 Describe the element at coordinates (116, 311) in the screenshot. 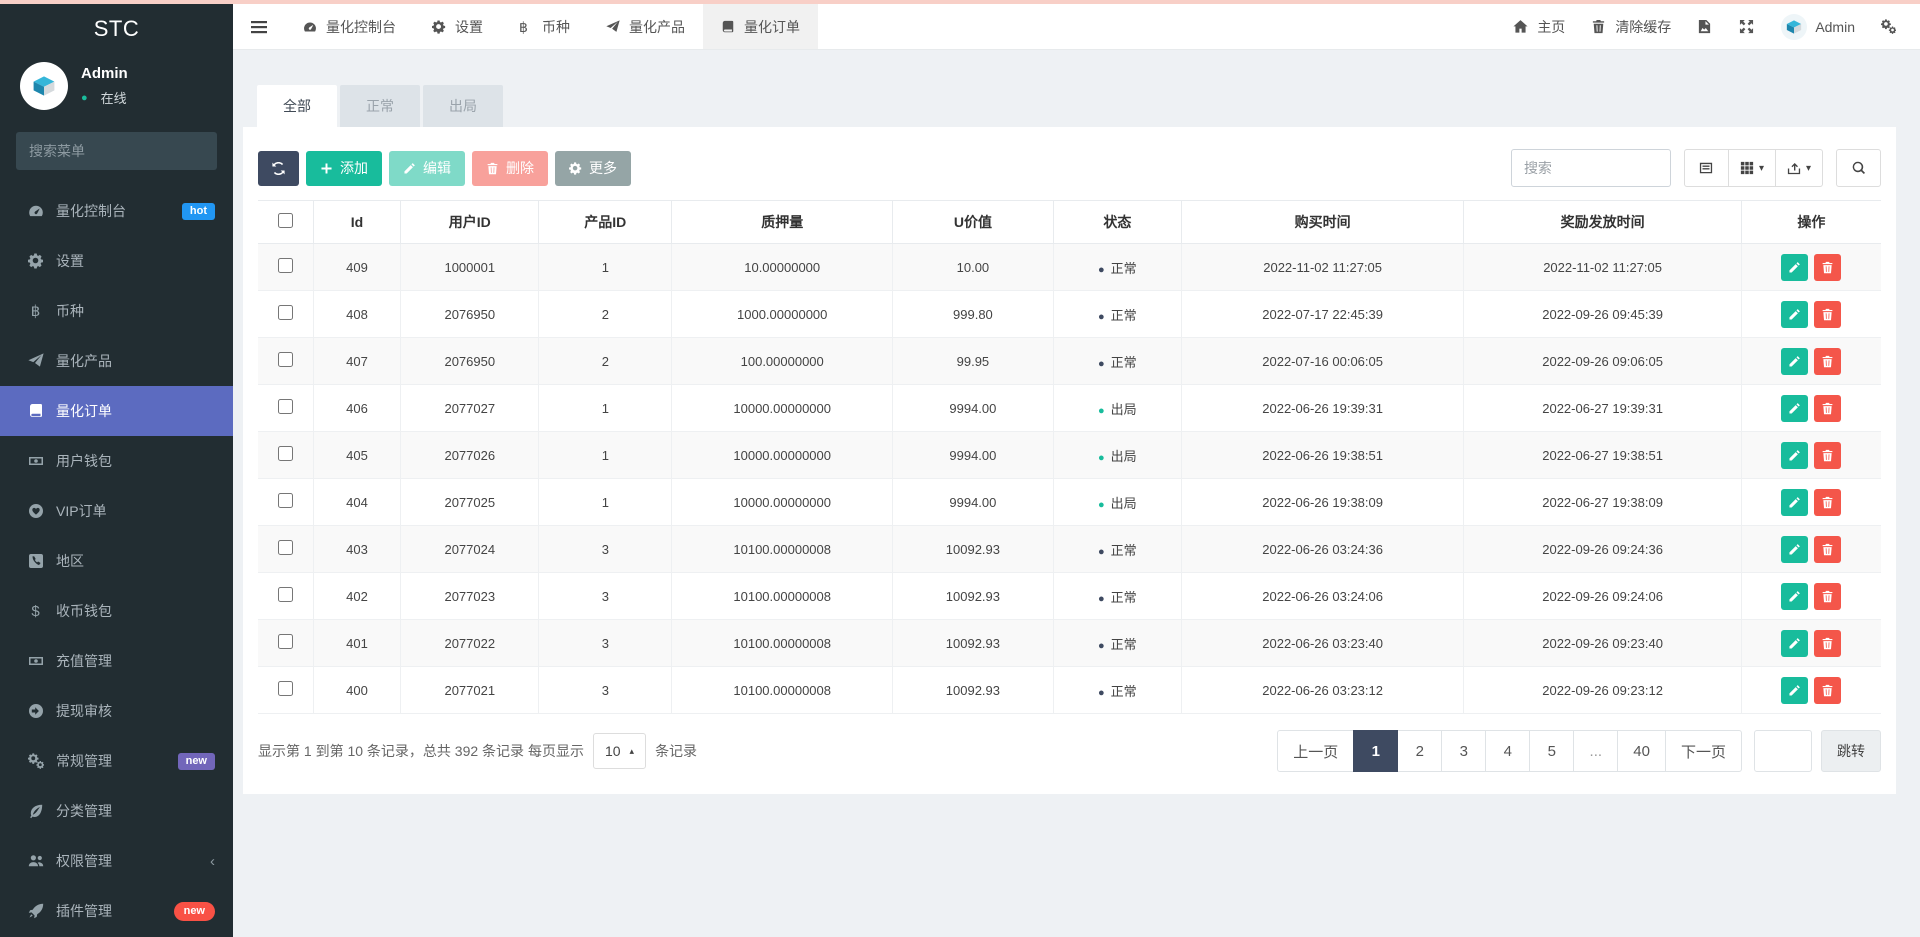

I see `sidebar-item-currency: ฿ 币种` at that location.